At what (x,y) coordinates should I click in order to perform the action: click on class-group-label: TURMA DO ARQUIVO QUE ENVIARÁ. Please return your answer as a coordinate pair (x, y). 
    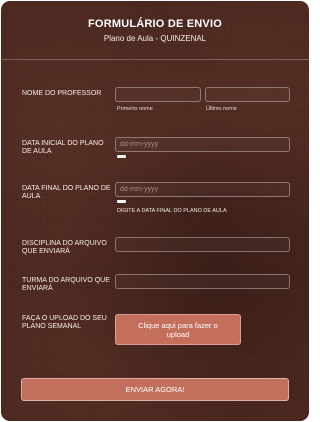
    Looking at the image, I should click on (66, 284).